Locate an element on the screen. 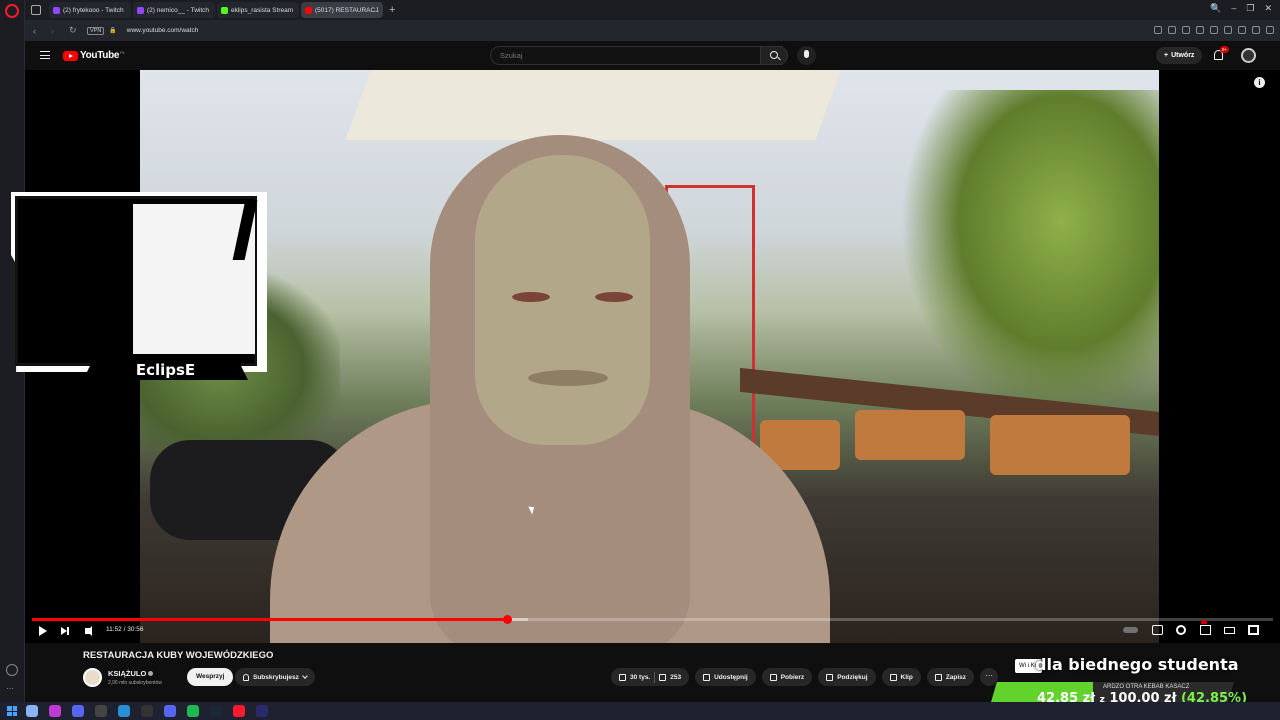  steam-icon is located at coordinates (216, 711).